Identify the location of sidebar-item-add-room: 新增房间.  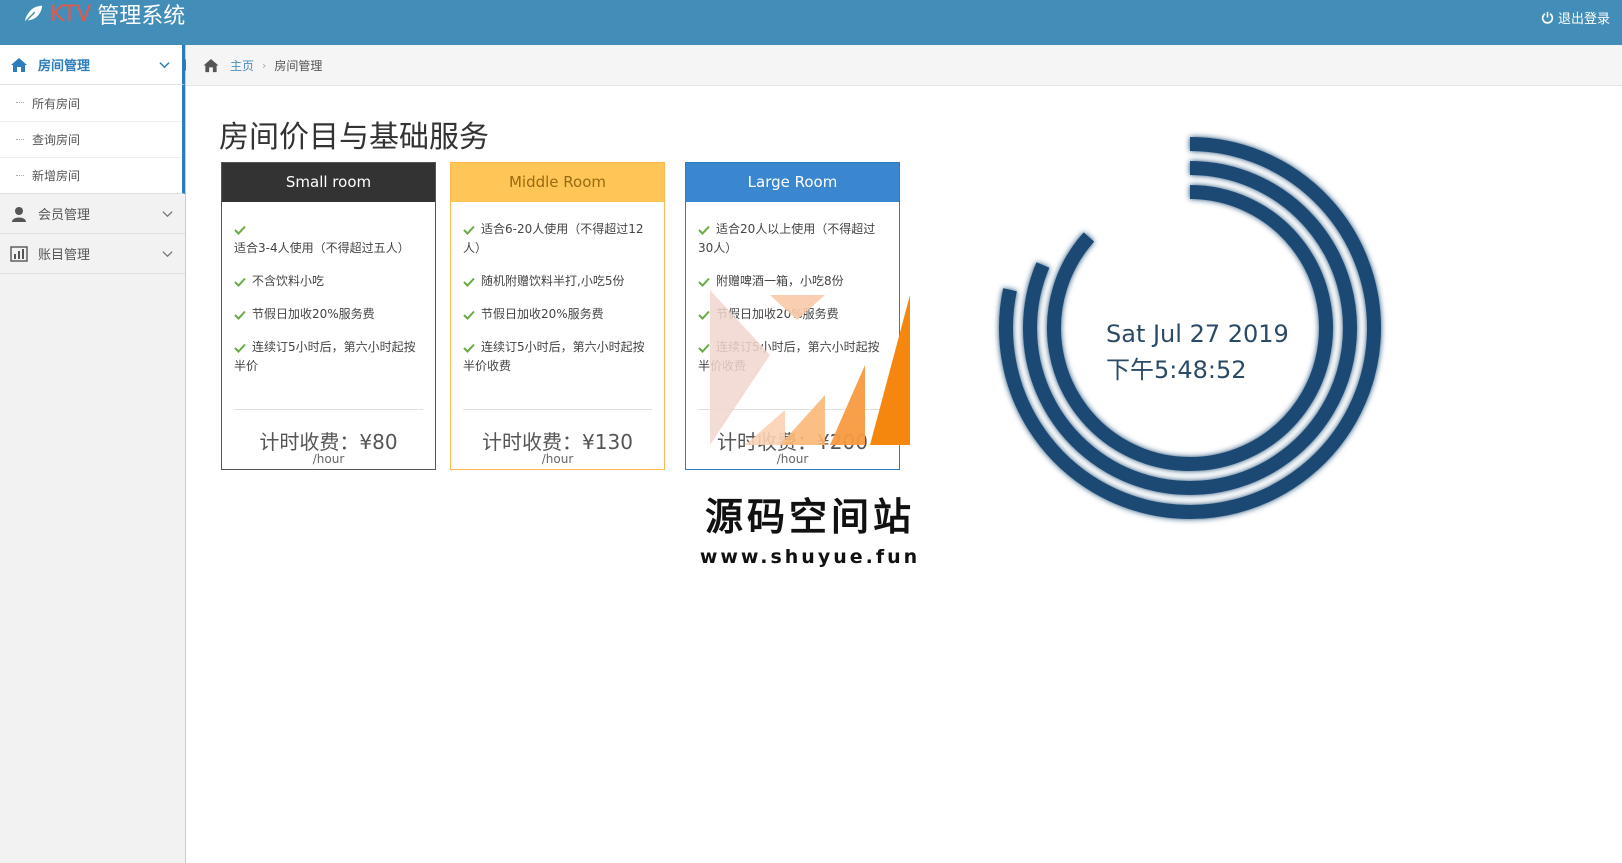
(91, 175).